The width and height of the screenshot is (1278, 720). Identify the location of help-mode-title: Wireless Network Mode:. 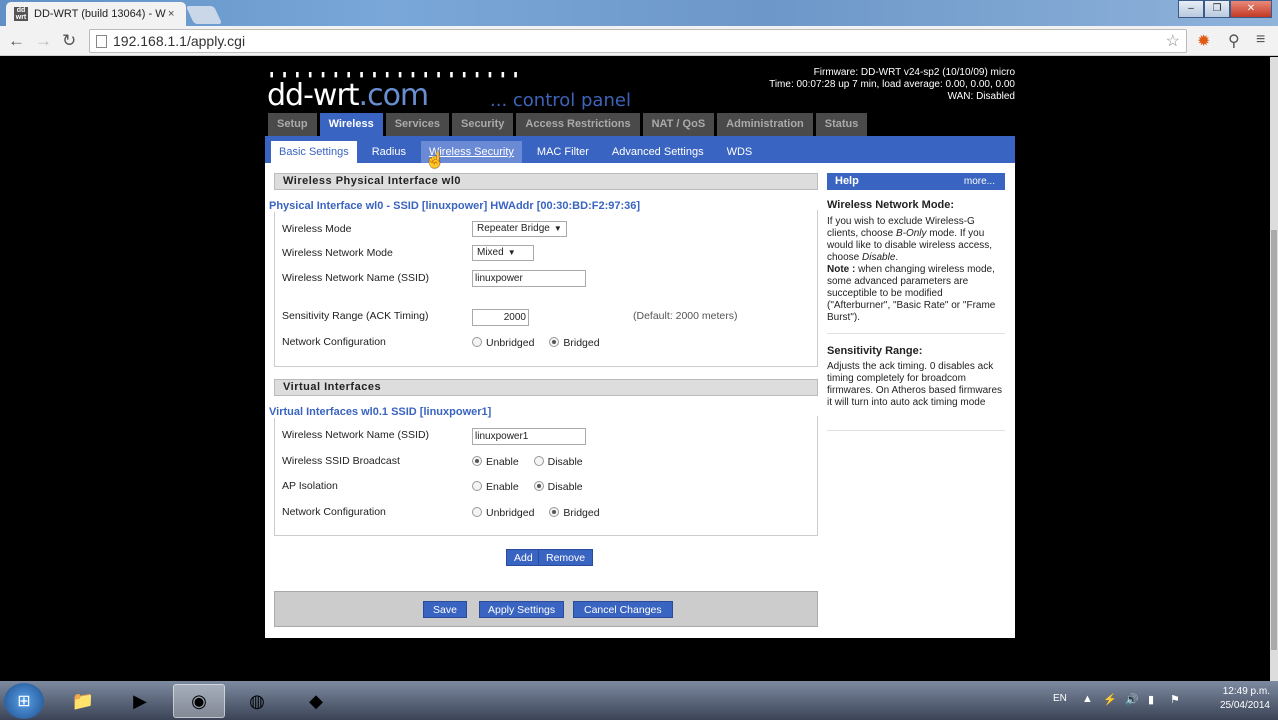
(891, 205).